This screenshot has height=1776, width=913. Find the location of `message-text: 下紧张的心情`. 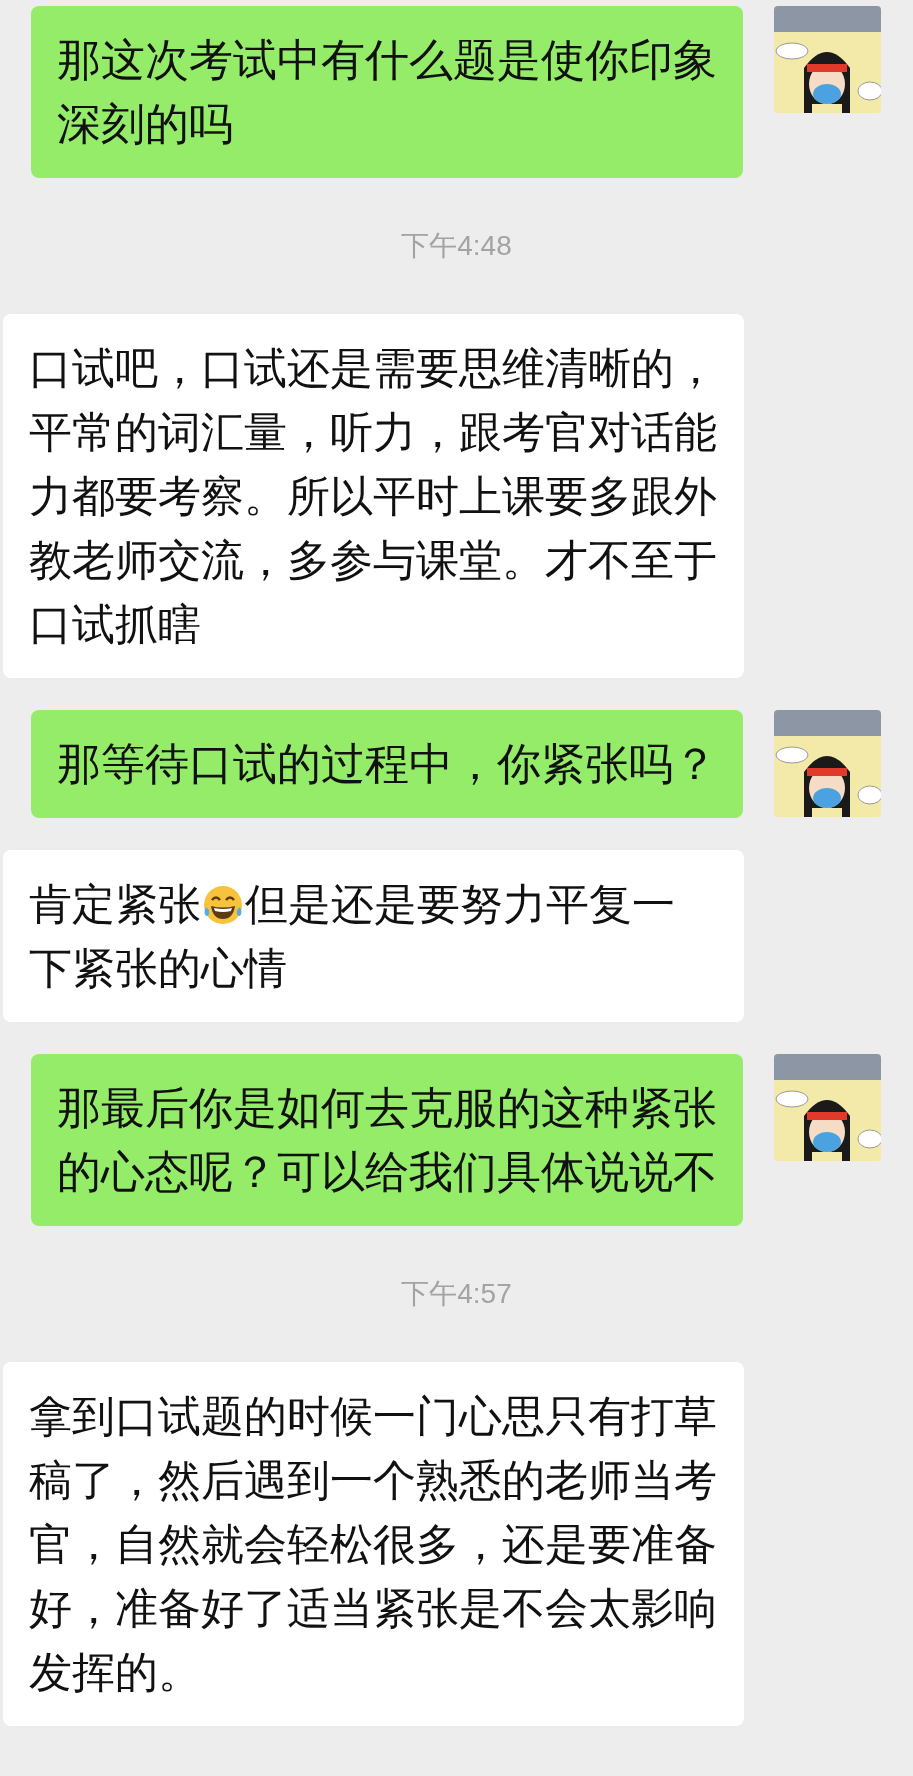

message-text: 下紧张的心情 is located at coordinates (158, 968).